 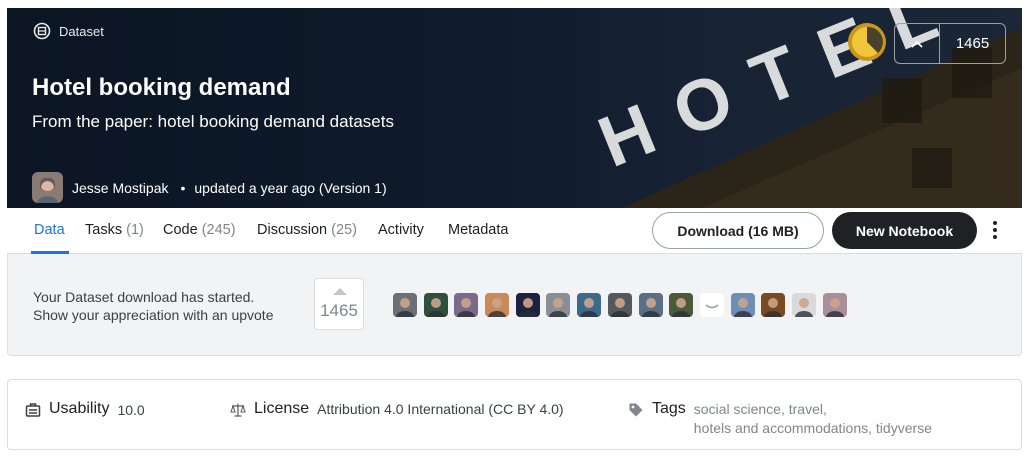 I want to click on scale-icon, so click(x=238, y=410).